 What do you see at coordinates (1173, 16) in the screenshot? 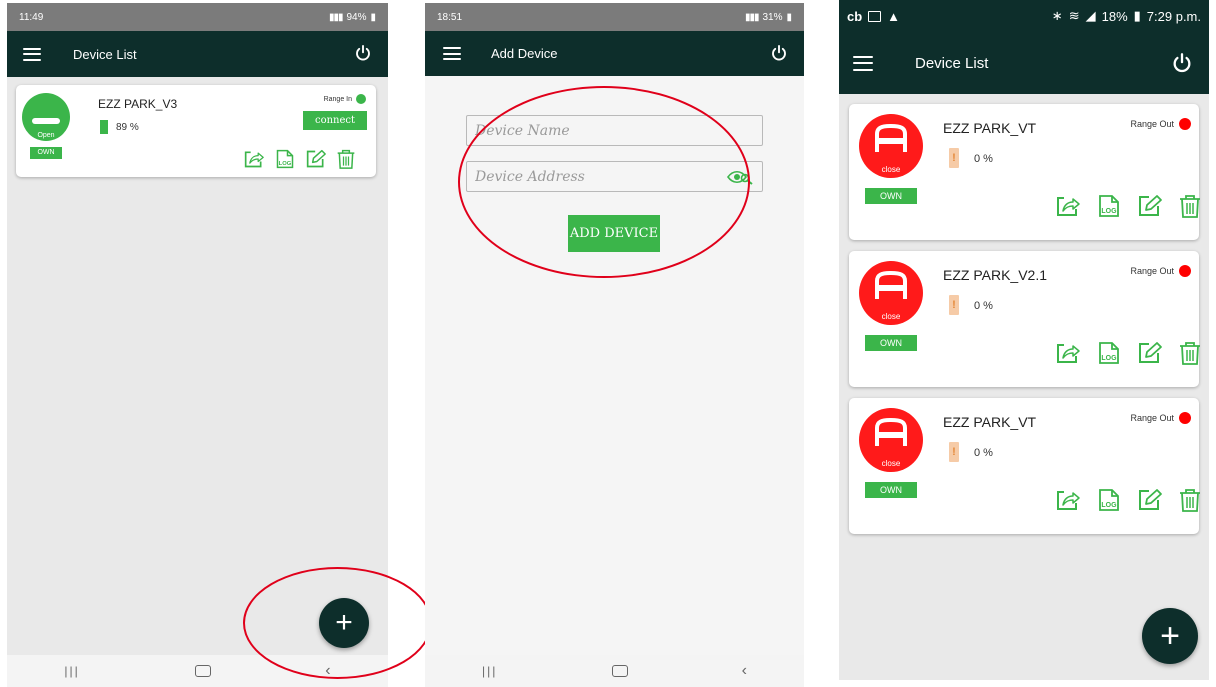
I see `status-time: 7:29 p.m.` at bounding box center [1173, 16].